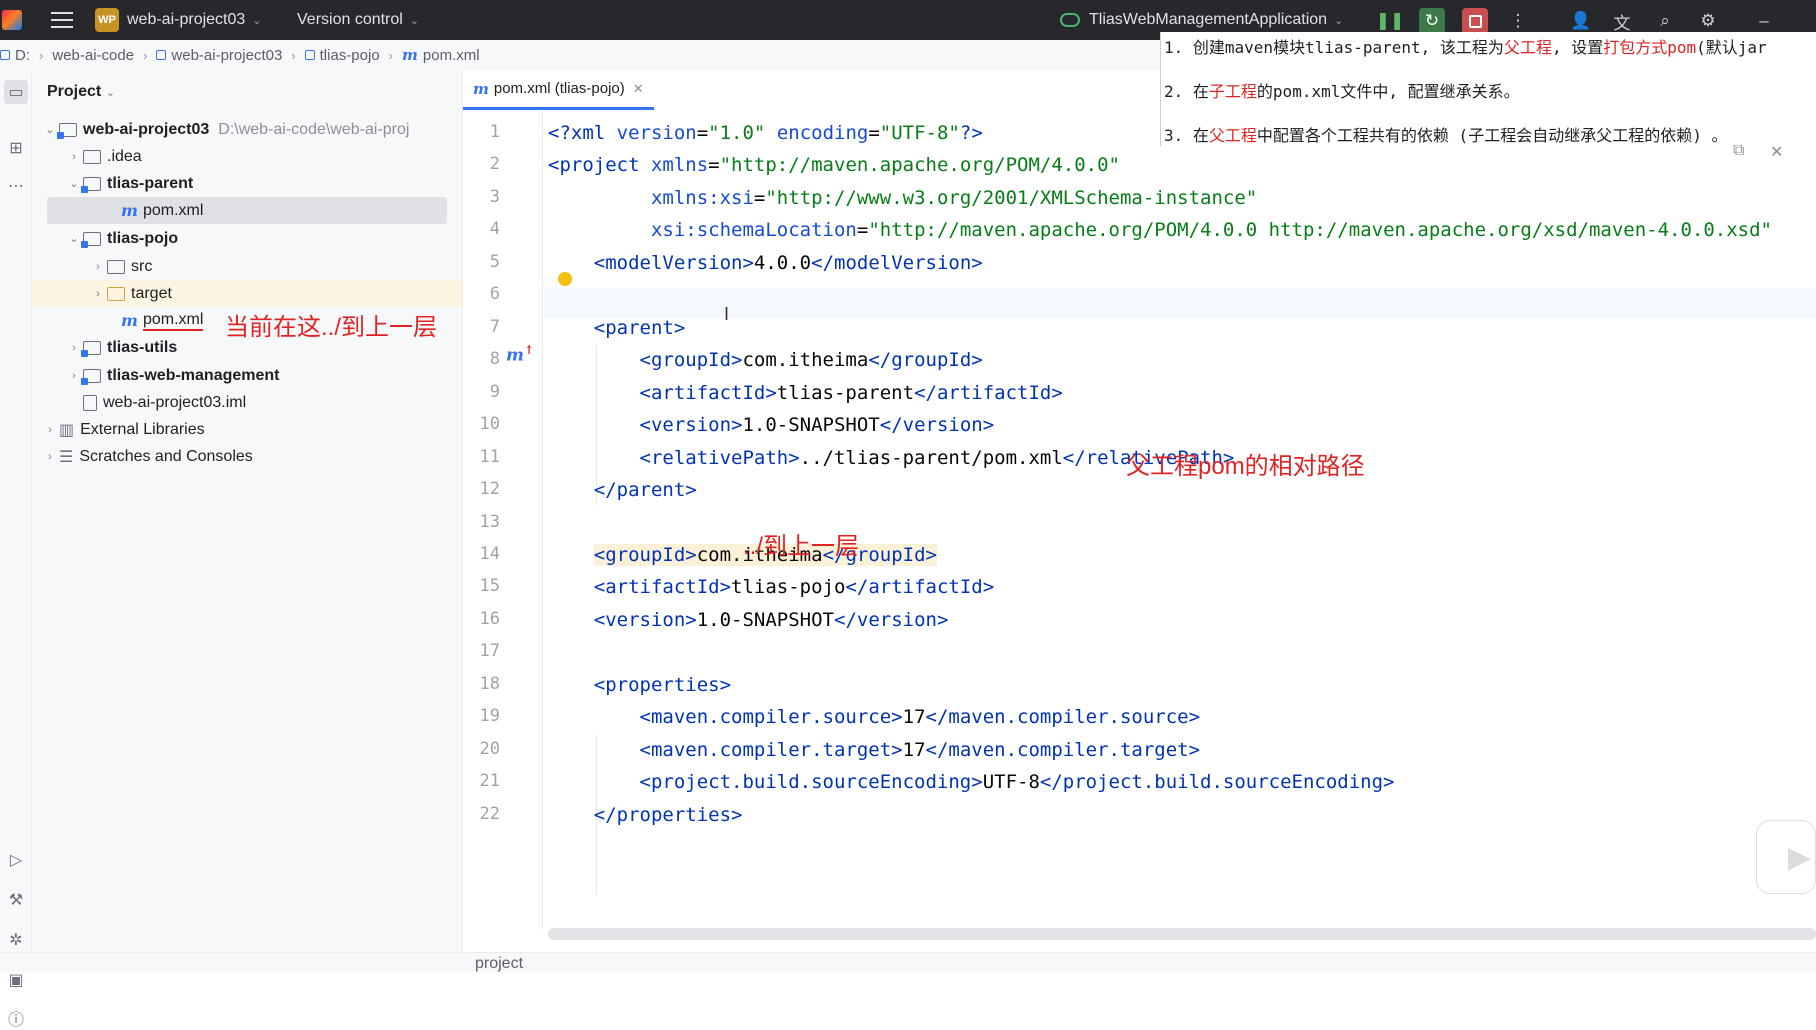 The height and width of the screenshot is (1030, 1816). I want to click on play-overlay-icon: ▶, so click(1786, 857).